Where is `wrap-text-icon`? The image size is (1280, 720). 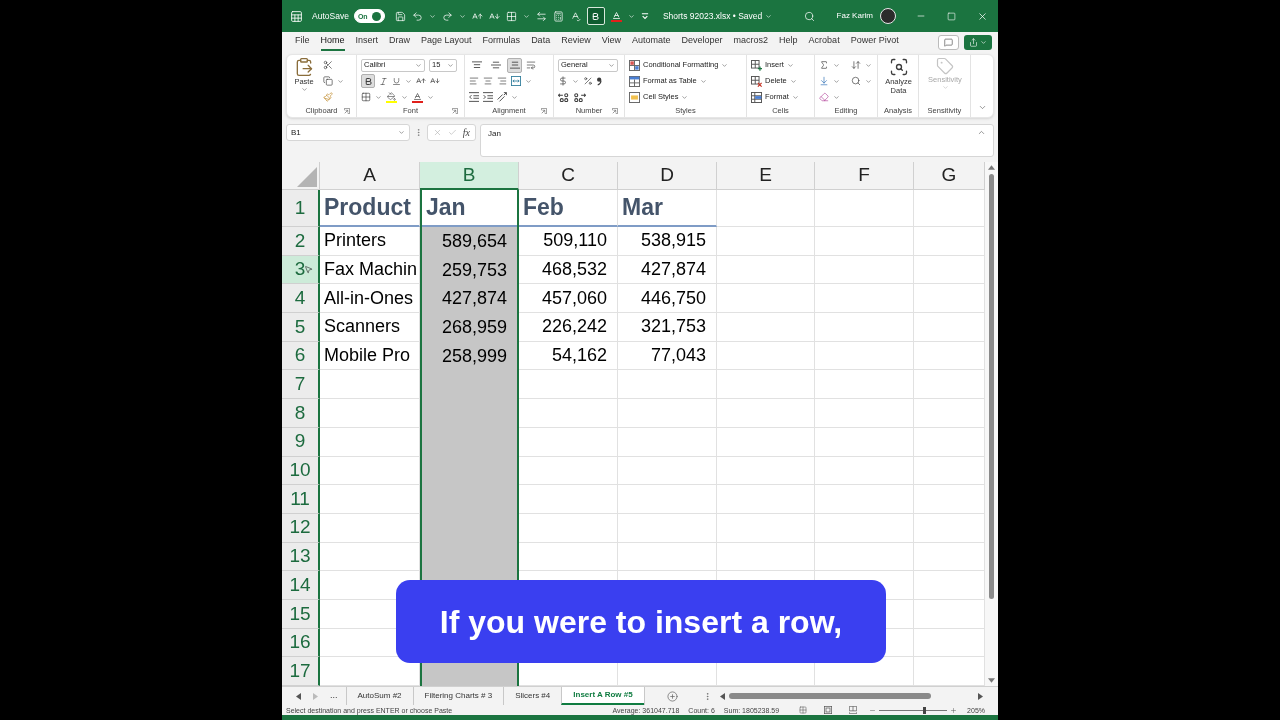
wrap-text-icon is located at coordinates (531, 65).